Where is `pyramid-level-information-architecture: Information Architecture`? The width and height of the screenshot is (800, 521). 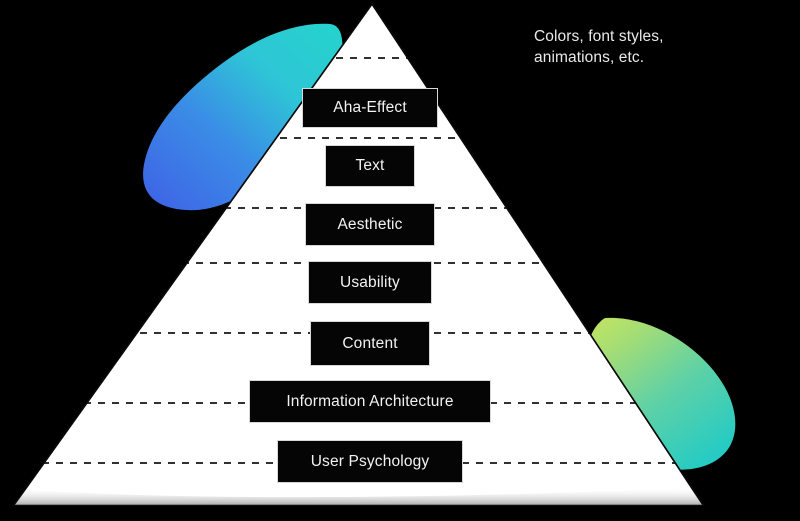 pyramid-level-information-architecture: Information Architecture is located at coordinates (370, 401).